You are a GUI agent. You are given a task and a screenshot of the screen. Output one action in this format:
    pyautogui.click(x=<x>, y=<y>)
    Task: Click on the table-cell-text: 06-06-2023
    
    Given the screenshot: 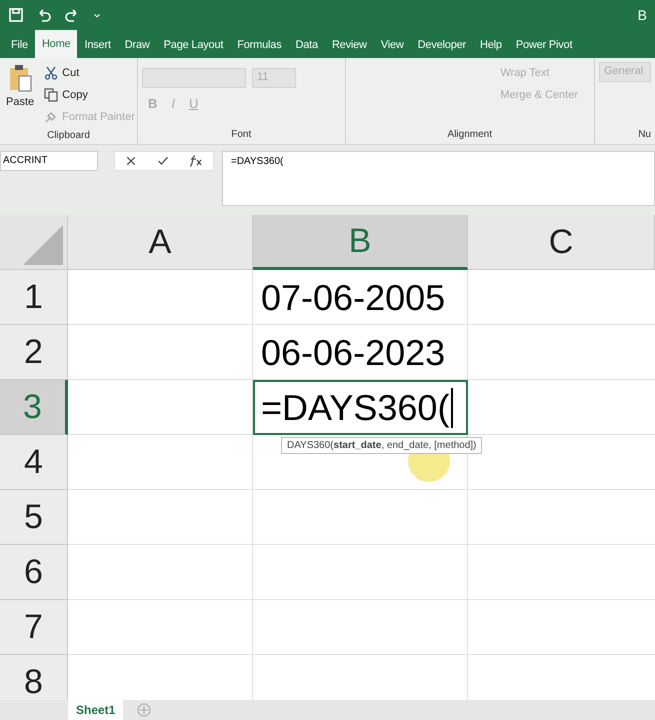 What is the action you would take?
    pyautogui.click(x=353, y=352)
    